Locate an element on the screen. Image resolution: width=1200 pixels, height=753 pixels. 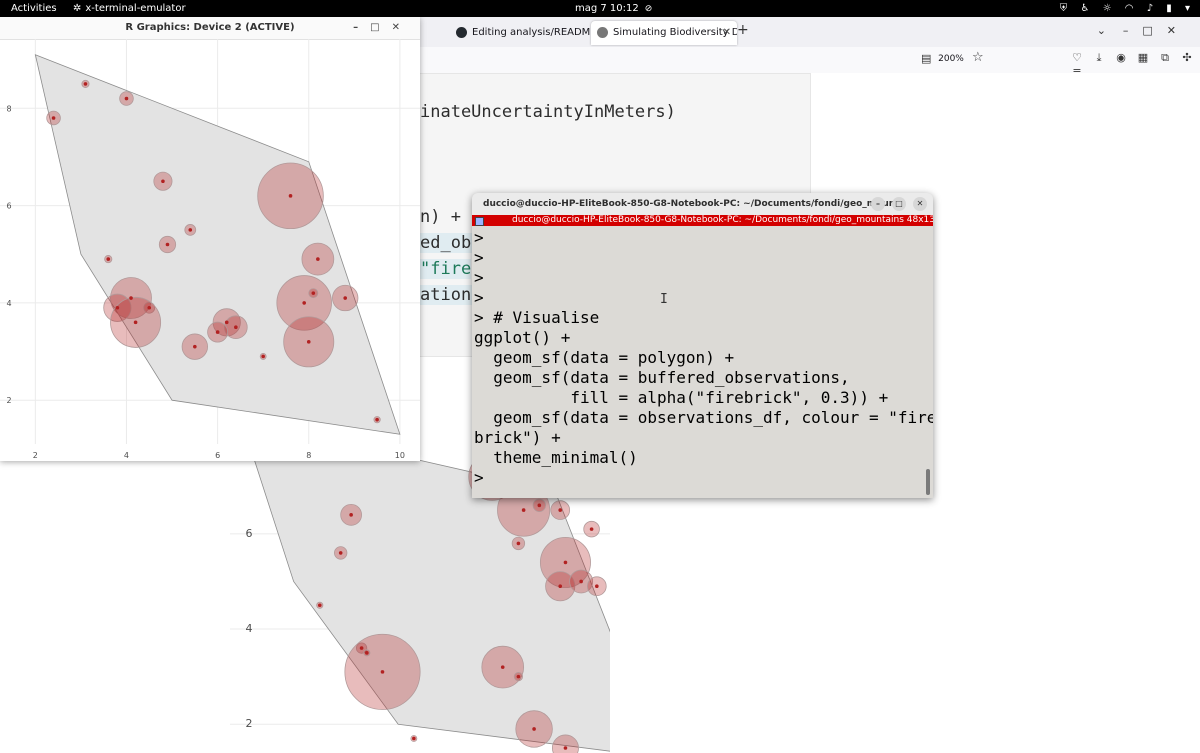
vpn-shield-icon: ⛨ is located at coordinates (1063, 8).